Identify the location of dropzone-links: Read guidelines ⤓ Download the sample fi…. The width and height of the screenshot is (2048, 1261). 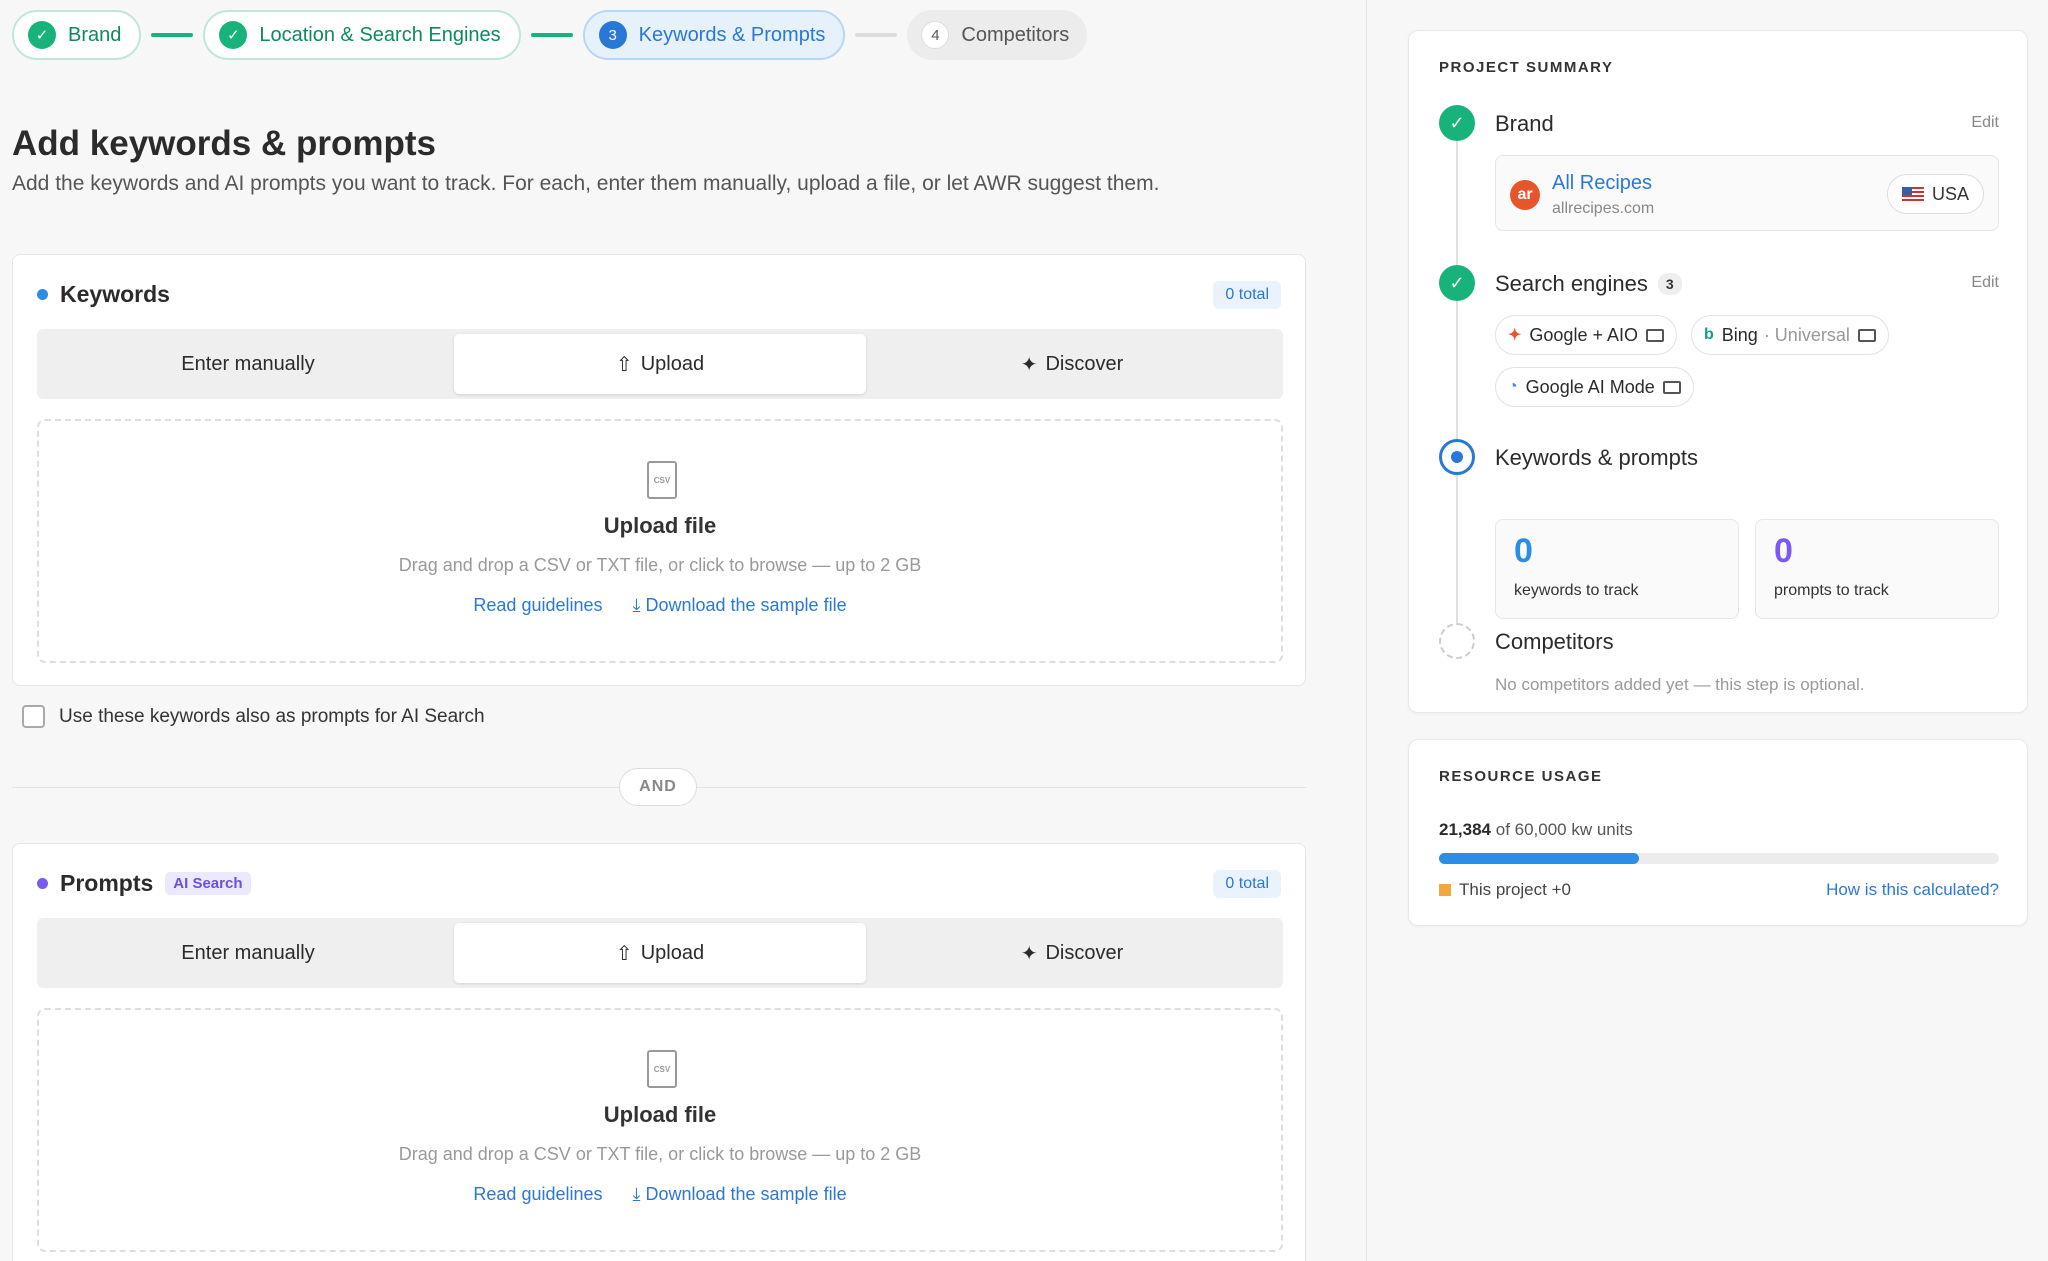
(660, 605).